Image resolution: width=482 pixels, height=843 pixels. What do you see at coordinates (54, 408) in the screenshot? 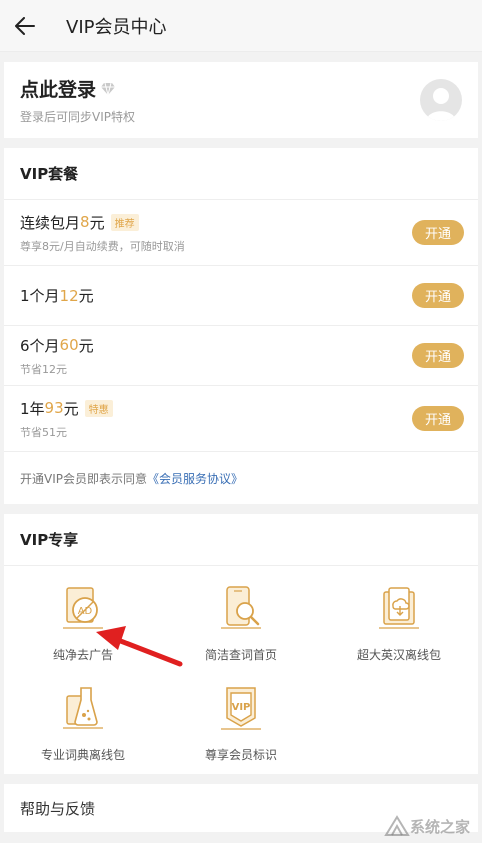
I see `package-price: 93` at bounding box center [54, 408].